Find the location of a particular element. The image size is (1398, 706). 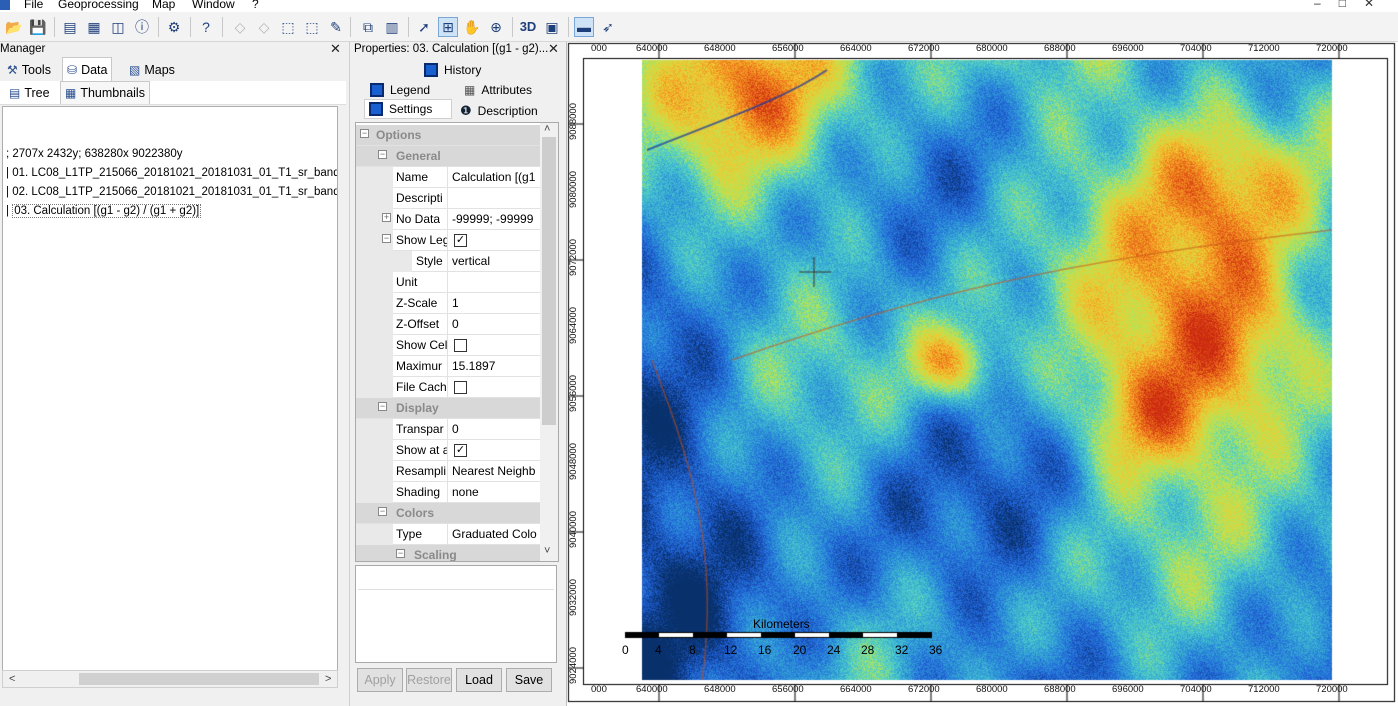

north-arrow-icon: ➶ is located at coordinates (608, 27).